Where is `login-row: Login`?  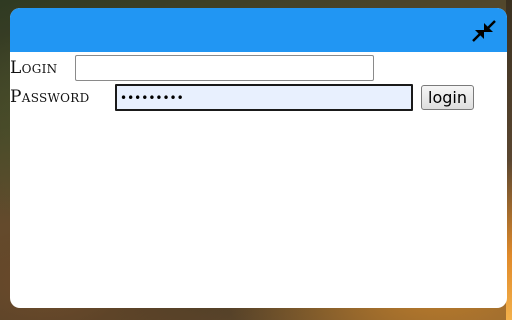
login-row: Login is located at coordinates (192, 68).